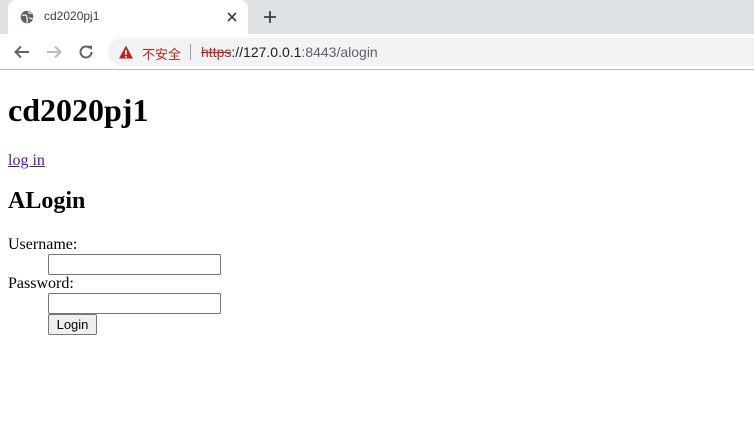 This screenshot has width=754, height=442. I want to click on url-host: ://127.0.0.1, so click(266, 52).